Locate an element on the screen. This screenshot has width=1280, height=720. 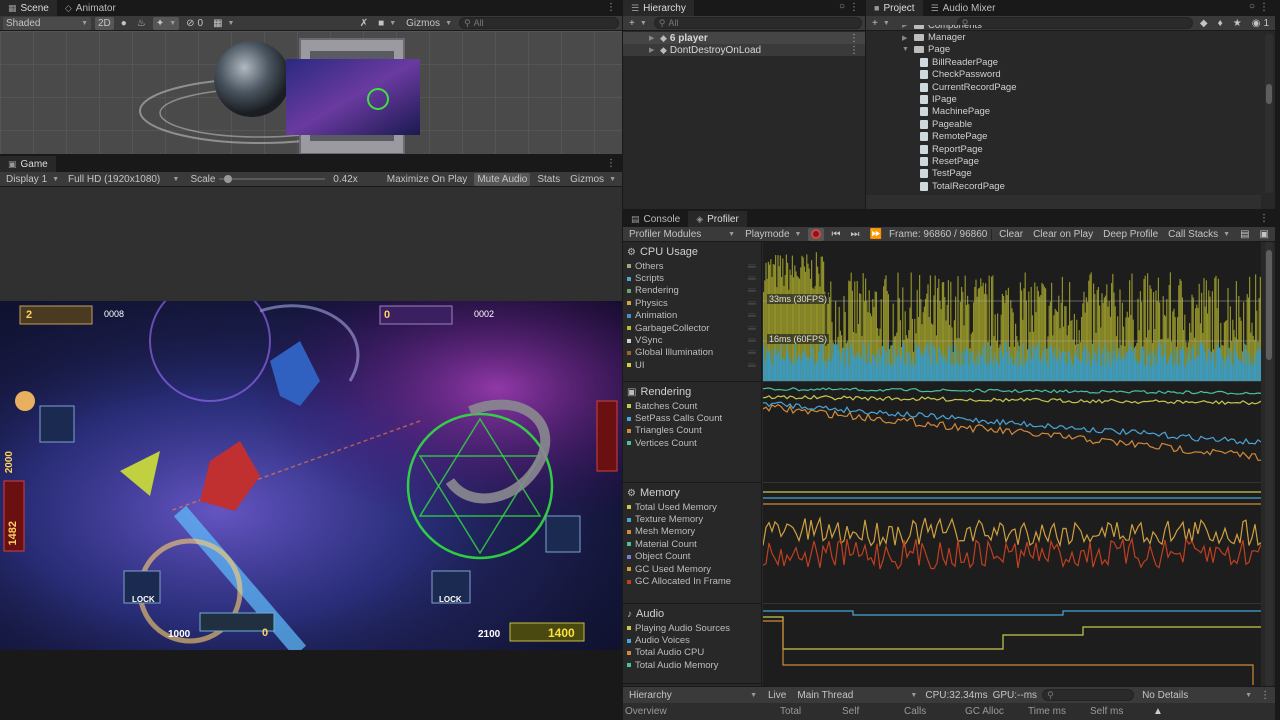
scale-slider is located at coordinates (272, 179).